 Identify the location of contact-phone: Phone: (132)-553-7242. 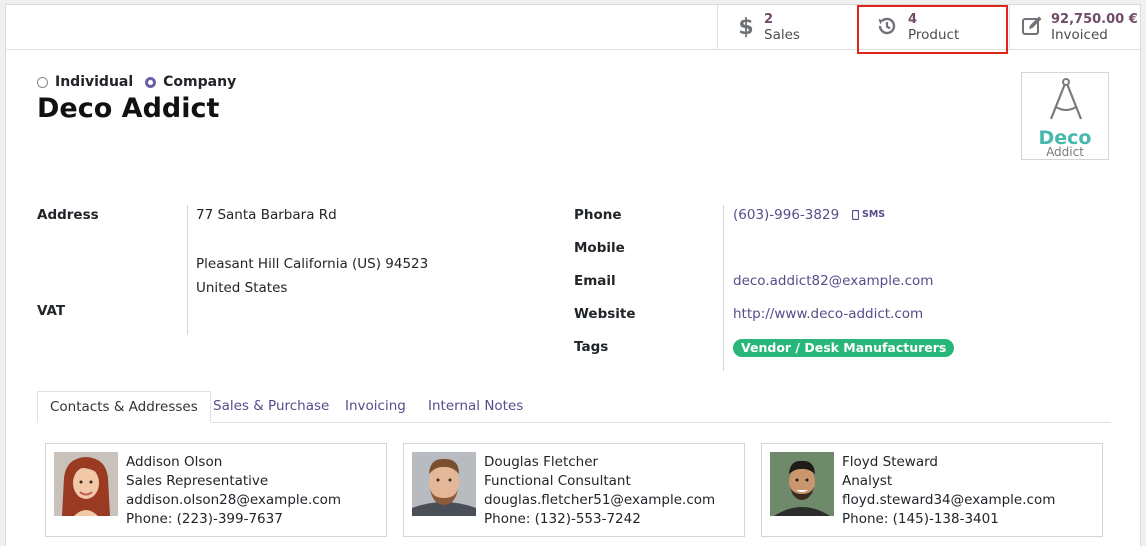
(562, 519).